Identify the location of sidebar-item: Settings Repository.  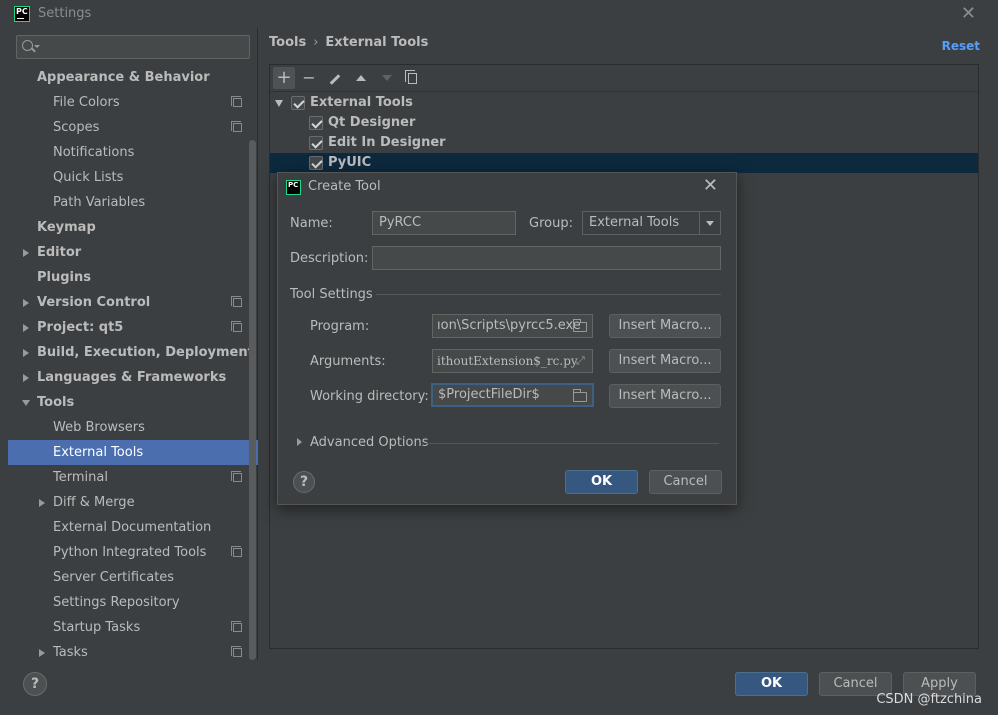
(133, 602).